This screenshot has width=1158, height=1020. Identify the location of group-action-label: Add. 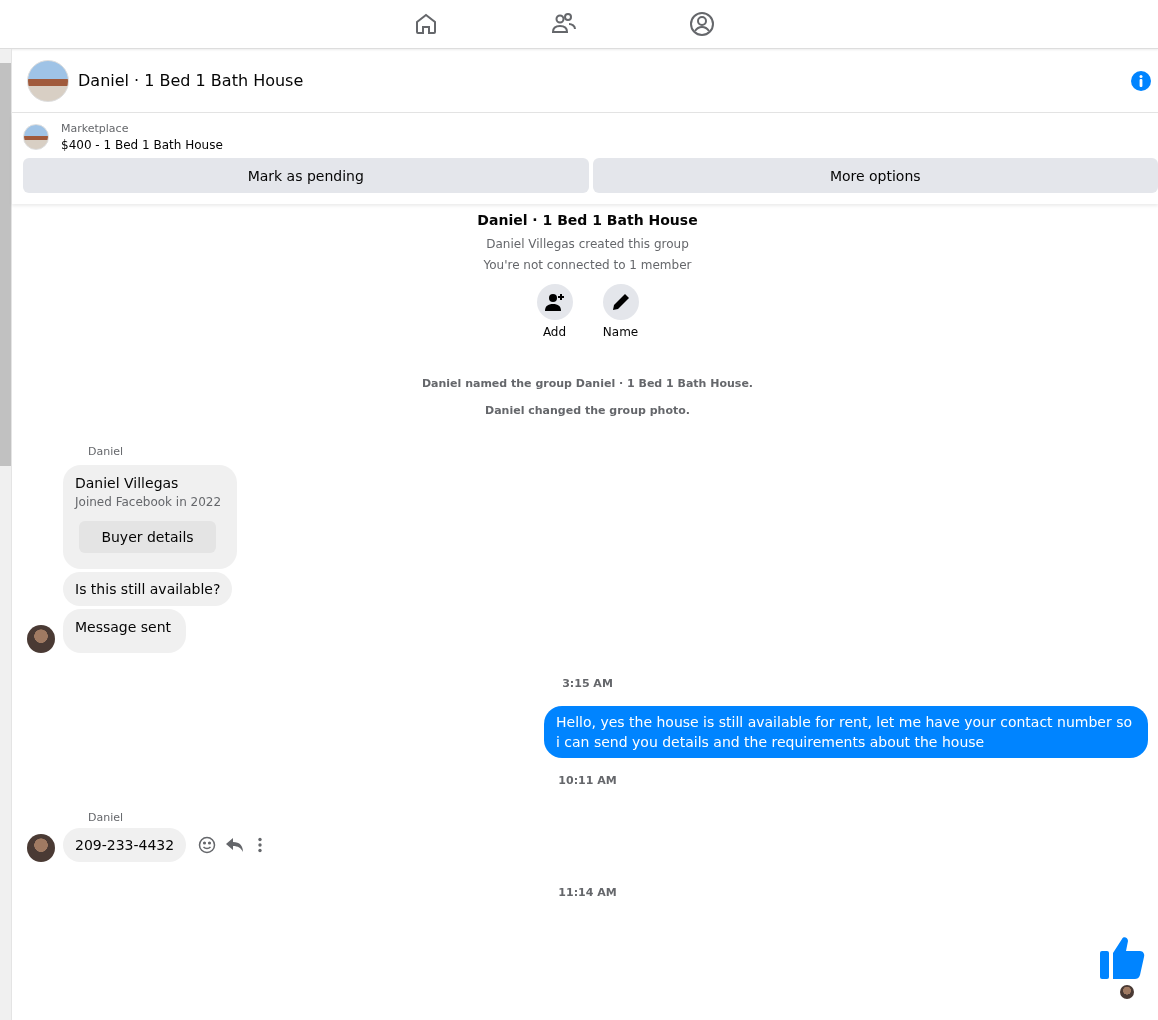
(554, 332).